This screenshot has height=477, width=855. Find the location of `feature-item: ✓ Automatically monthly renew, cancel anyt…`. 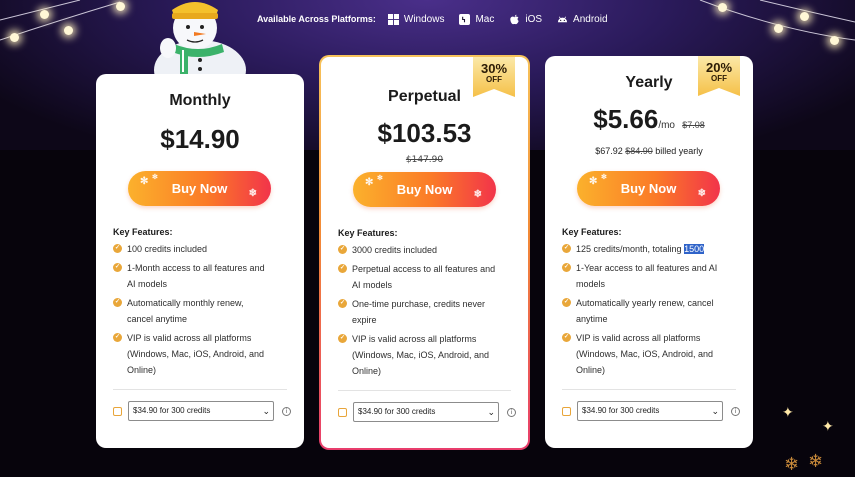

feature-item: ✓ Automatically monthly renew, cancel anyt… is located at coordinates (178, 311).